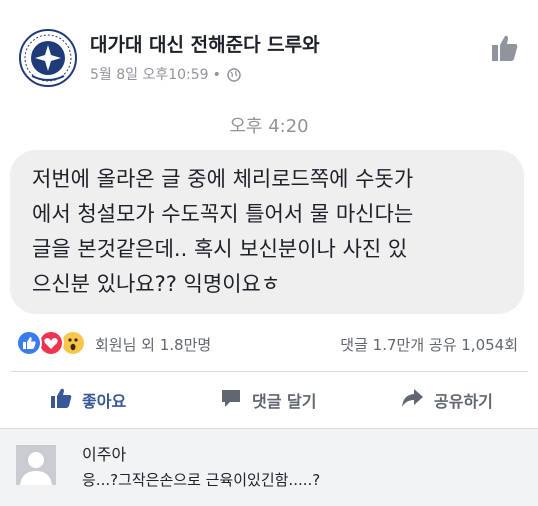 The image size is (538, 506). I want to click on thumbs-up-icon, so click(505, 48).